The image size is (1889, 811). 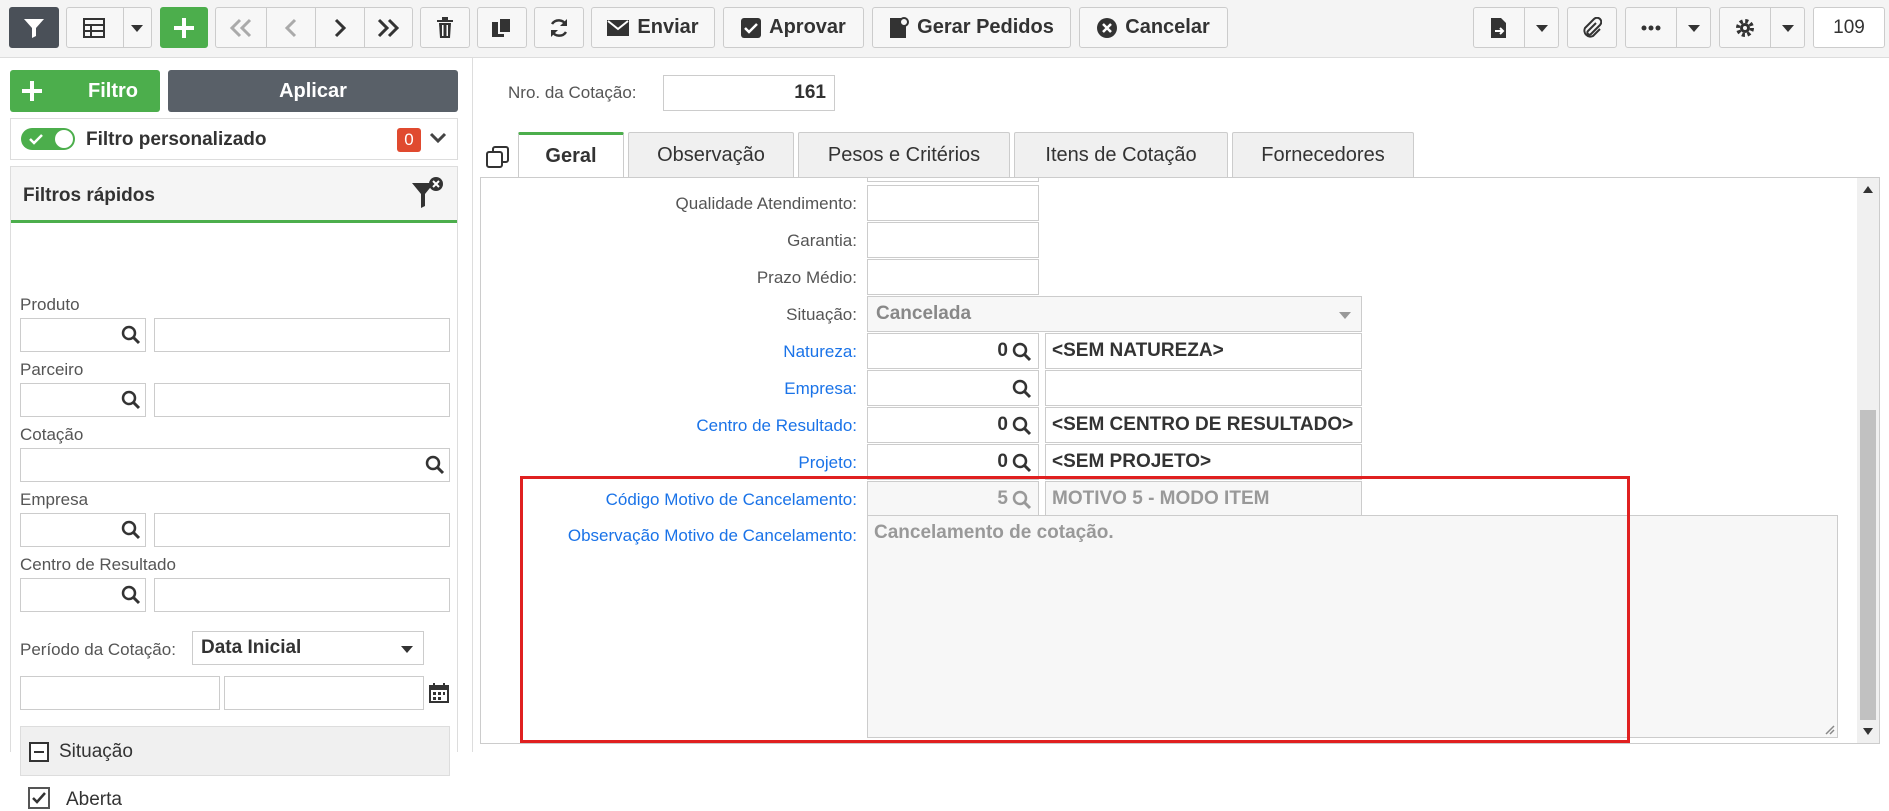 I want to click on clear-filter-icon, so click(x=428, y=193).